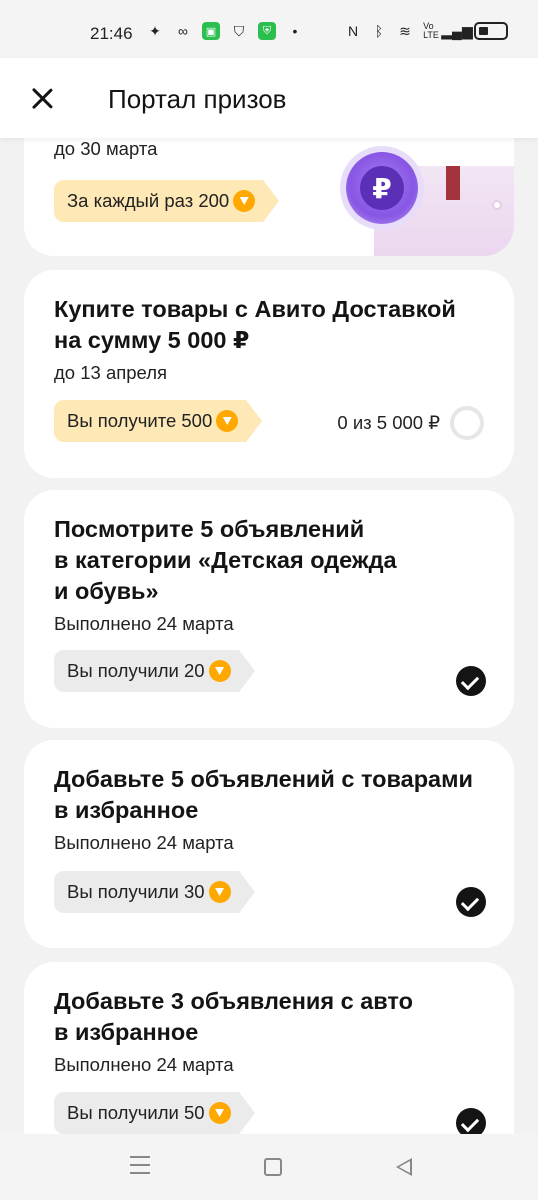  I want to click on recent-apps-icon, so click(140, 1165).